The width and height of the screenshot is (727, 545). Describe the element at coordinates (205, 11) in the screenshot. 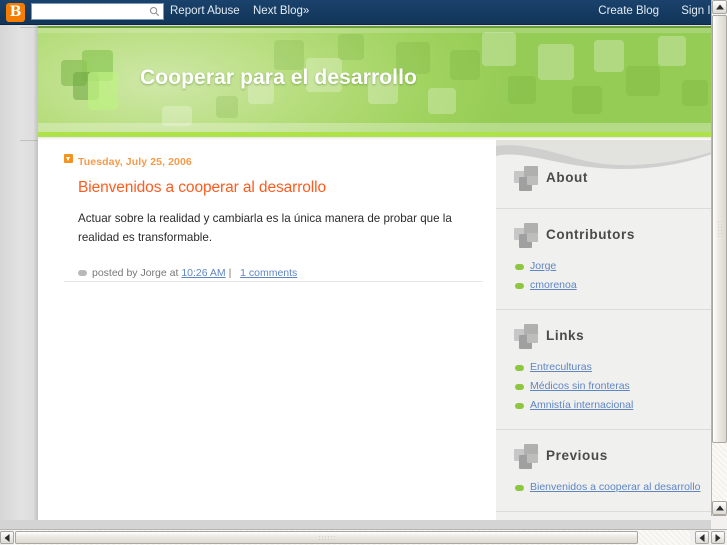

I see `report-abuse-link: Report Abuse` at that location.